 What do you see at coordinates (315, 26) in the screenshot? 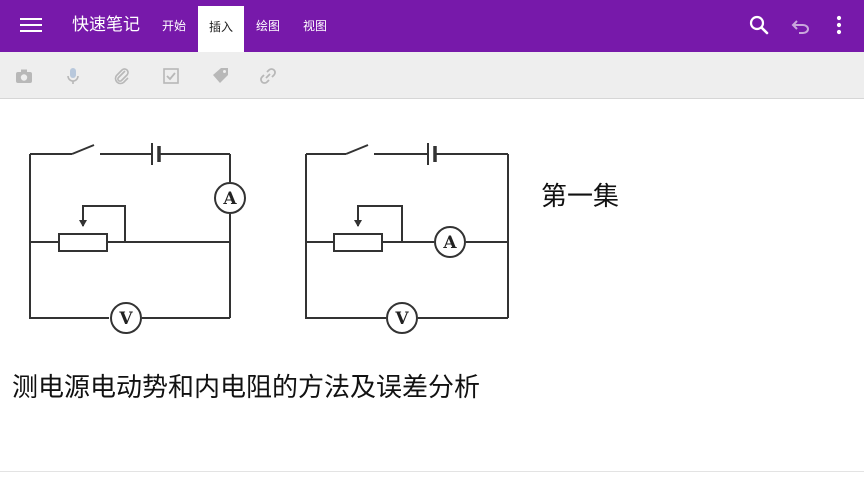
I see `tab-view: 视图` at bounding box center [315, 26].